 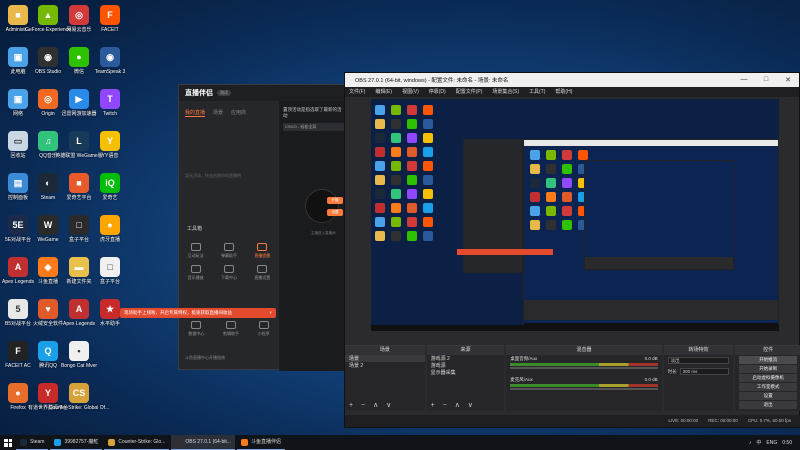 I want to click on transition-select: 淡出, so click(x=698, y=360).